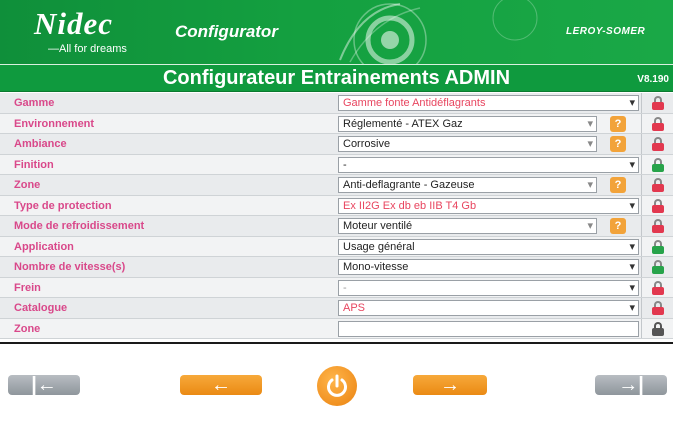 The height and width of the screenshot is (441, 673). I want to click on nidec-logo: Nidec, so click(74, 23).